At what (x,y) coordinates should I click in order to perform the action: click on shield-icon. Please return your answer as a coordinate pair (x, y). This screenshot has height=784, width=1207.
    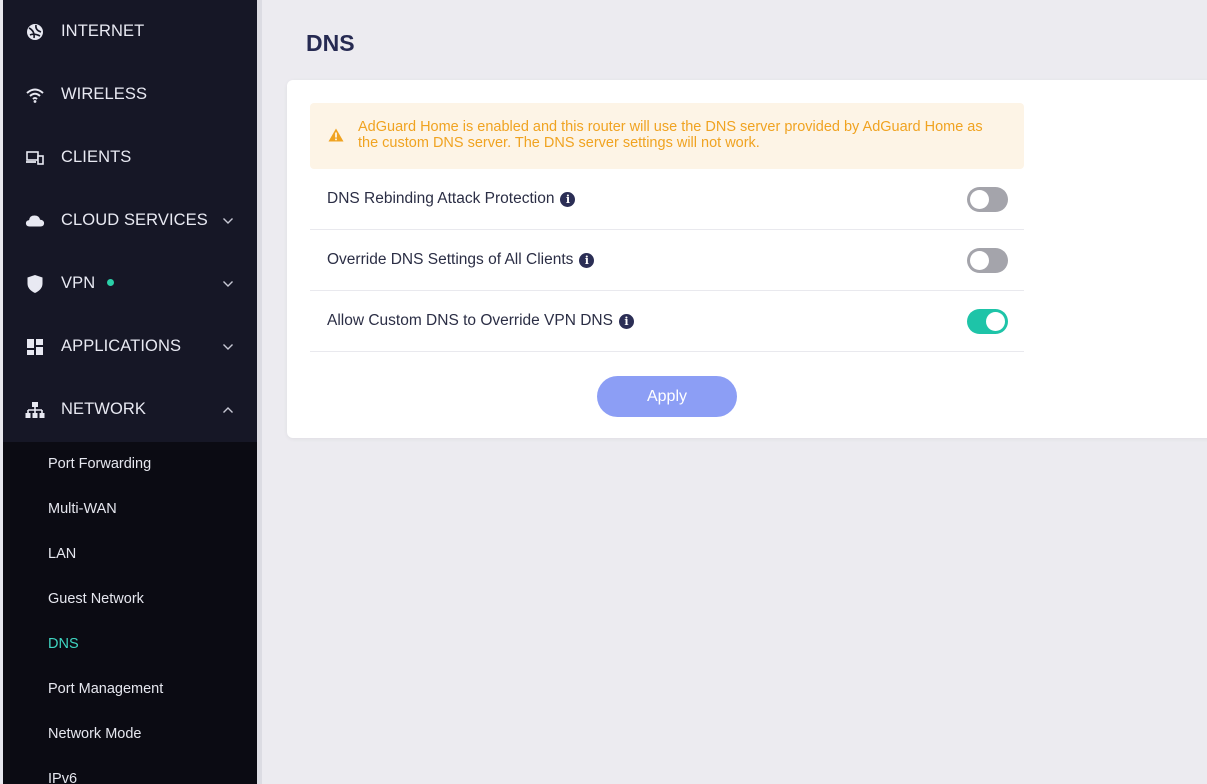
    Looking at the image, I should click on (35, 284).